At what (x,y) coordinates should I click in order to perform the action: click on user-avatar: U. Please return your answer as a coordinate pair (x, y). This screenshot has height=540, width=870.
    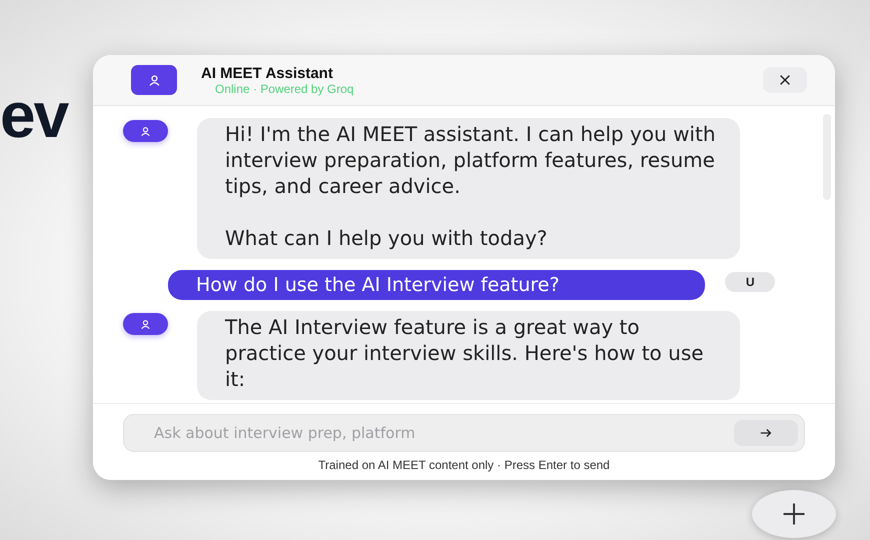
    Looking at the image, I should click on (750, 282).